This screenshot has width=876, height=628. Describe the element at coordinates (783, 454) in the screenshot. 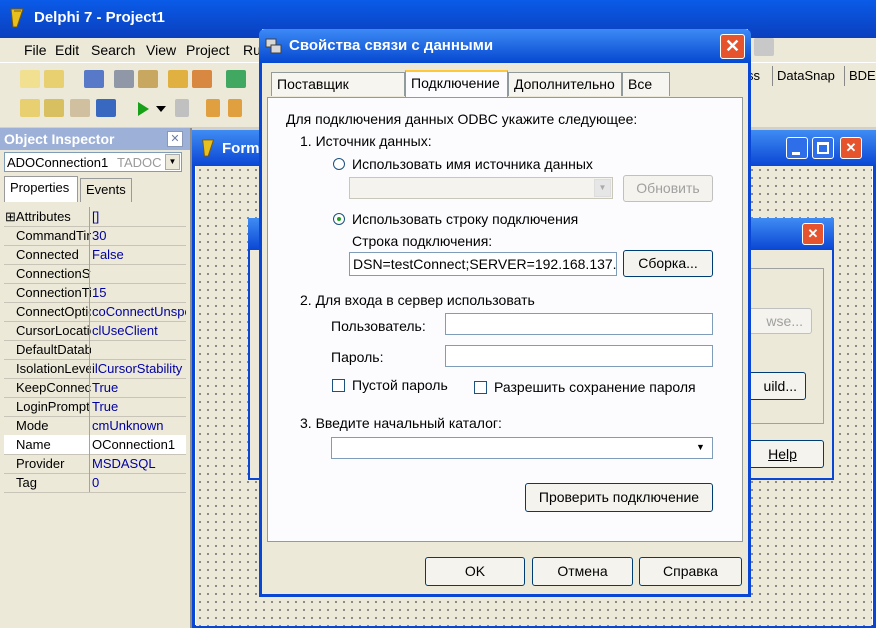

I see `help-button-bg: Help` at that location.